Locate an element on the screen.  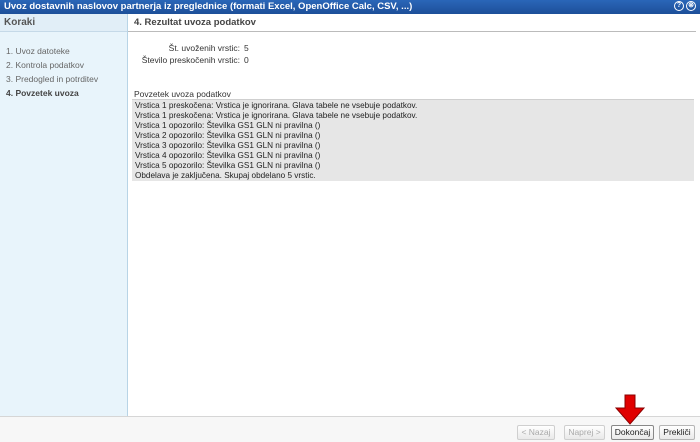
help-icon: ? is located at coordinates (679, 6).